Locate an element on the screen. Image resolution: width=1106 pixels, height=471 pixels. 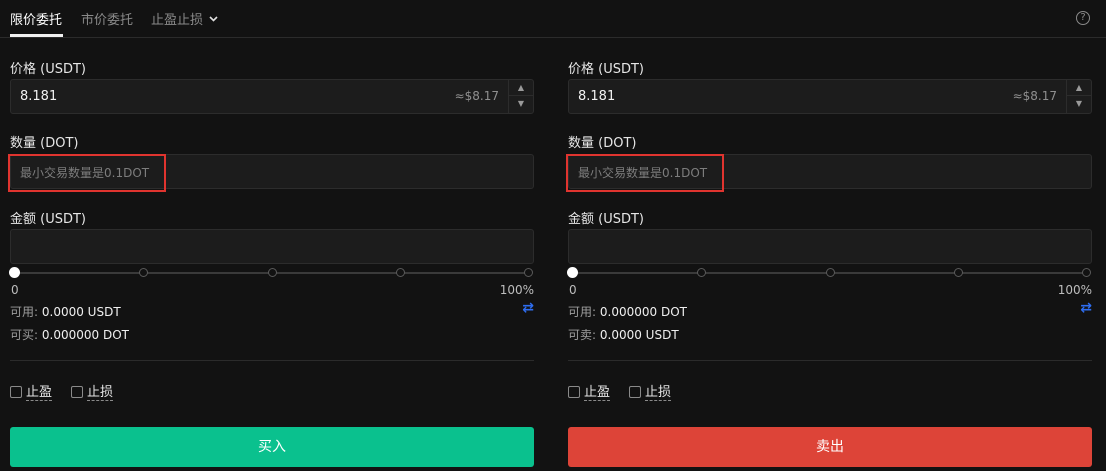
can-buy-value: 0.000000 DOT is located at coordinates (85, 335).